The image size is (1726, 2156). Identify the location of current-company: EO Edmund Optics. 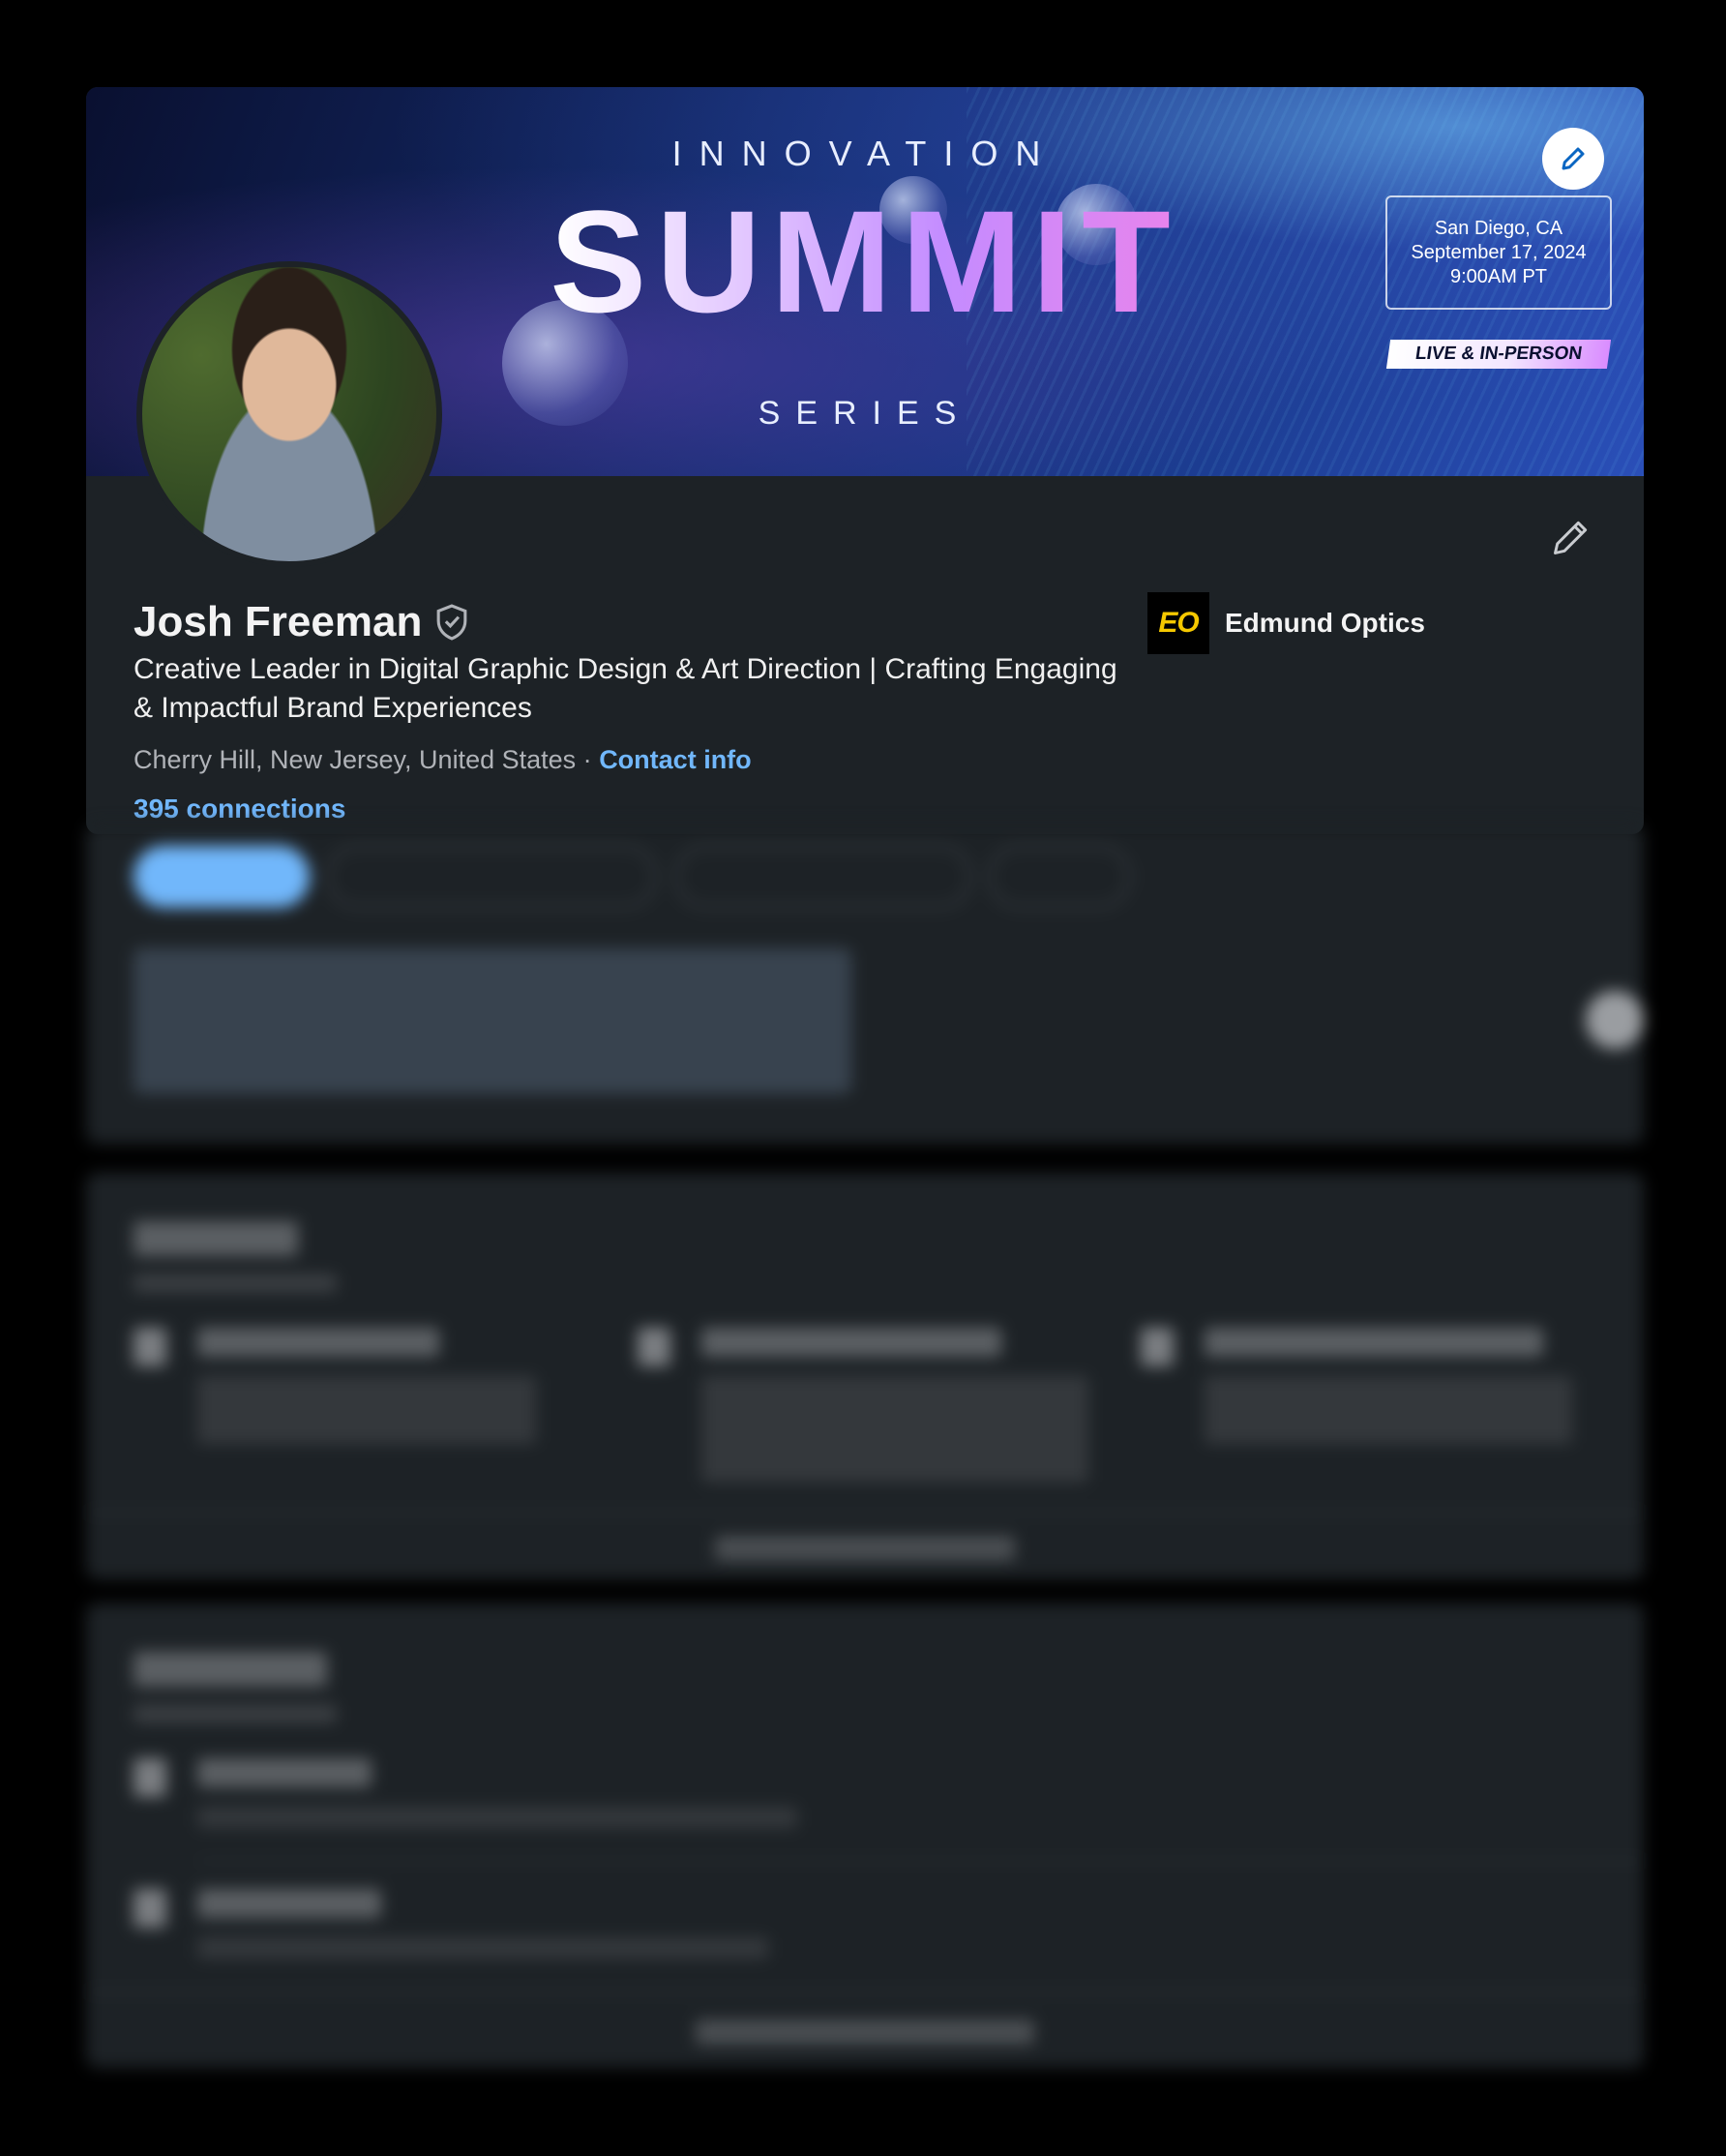
(1286, 623).